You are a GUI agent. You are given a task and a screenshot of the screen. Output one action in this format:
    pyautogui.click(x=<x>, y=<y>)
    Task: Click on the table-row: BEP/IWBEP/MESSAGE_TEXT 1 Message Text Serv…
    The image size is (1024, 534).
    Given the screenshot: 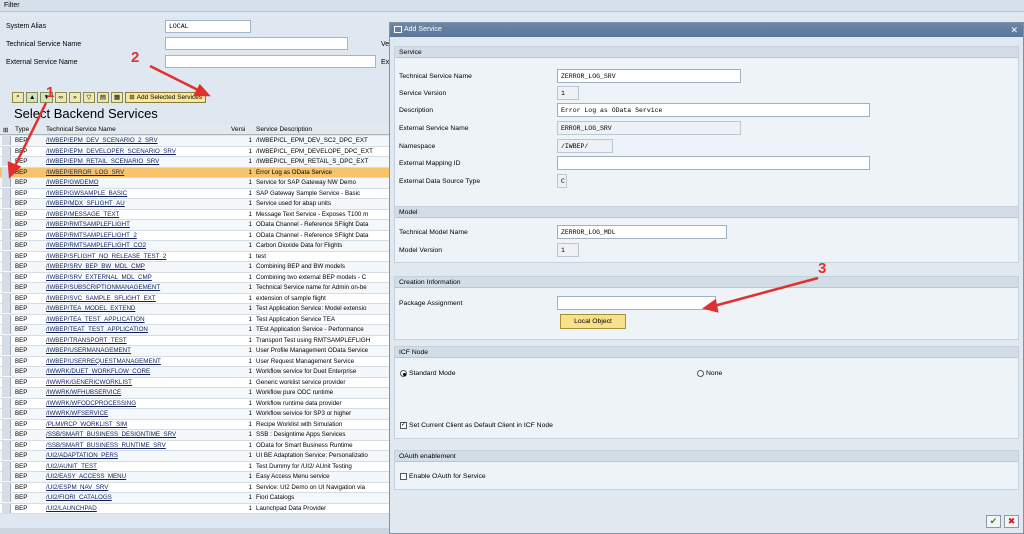 What is the action you would take?
    pyautogui.click(x=195, y=214)
    